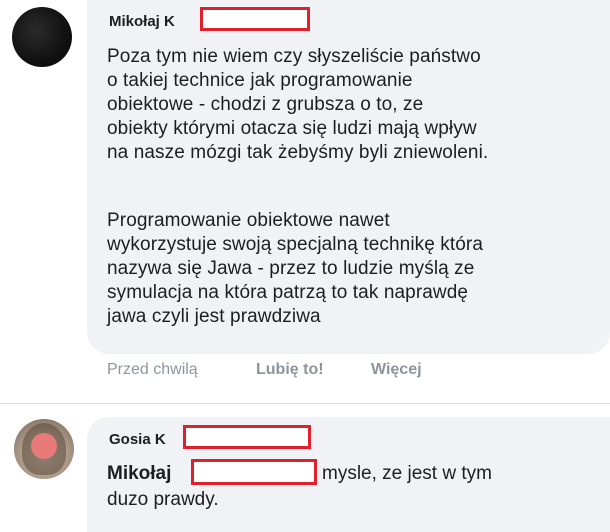 The image size is (610, 532). What do you see at coordinates (396, 370) in the screenshot?
I see `more-button: Więcej` at bounding box center [396, 370].